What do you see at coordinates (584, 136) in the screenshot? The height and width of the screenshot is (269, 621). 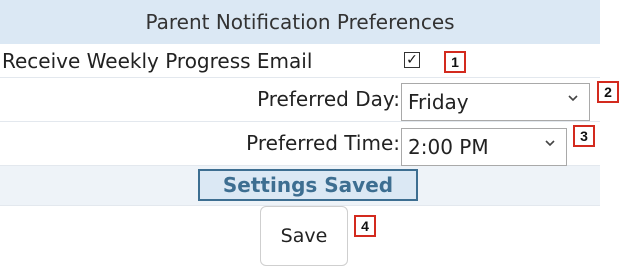 I see `annotation-badge-3: 3` at bounding box center [584, 136].